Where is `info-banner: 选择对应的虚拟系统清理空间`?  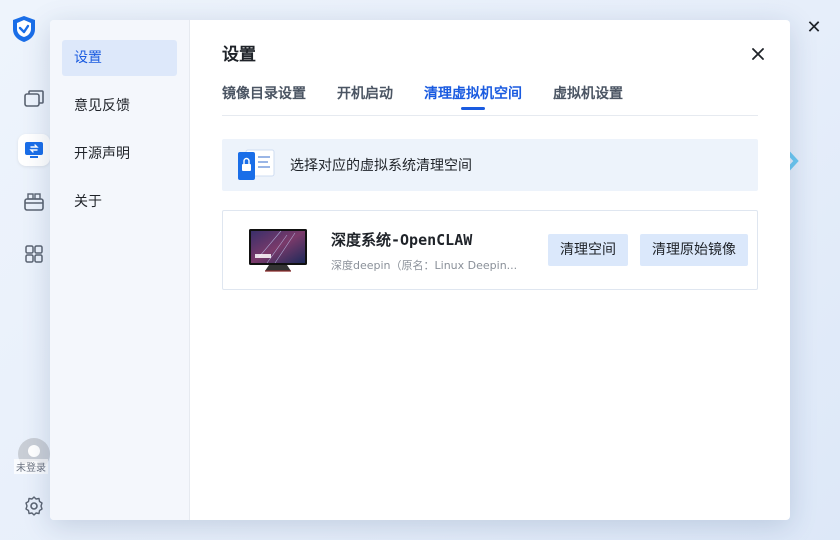
info-banner: 选择对应的虚拟系统清理空间 is located at coordinates (490, 165).